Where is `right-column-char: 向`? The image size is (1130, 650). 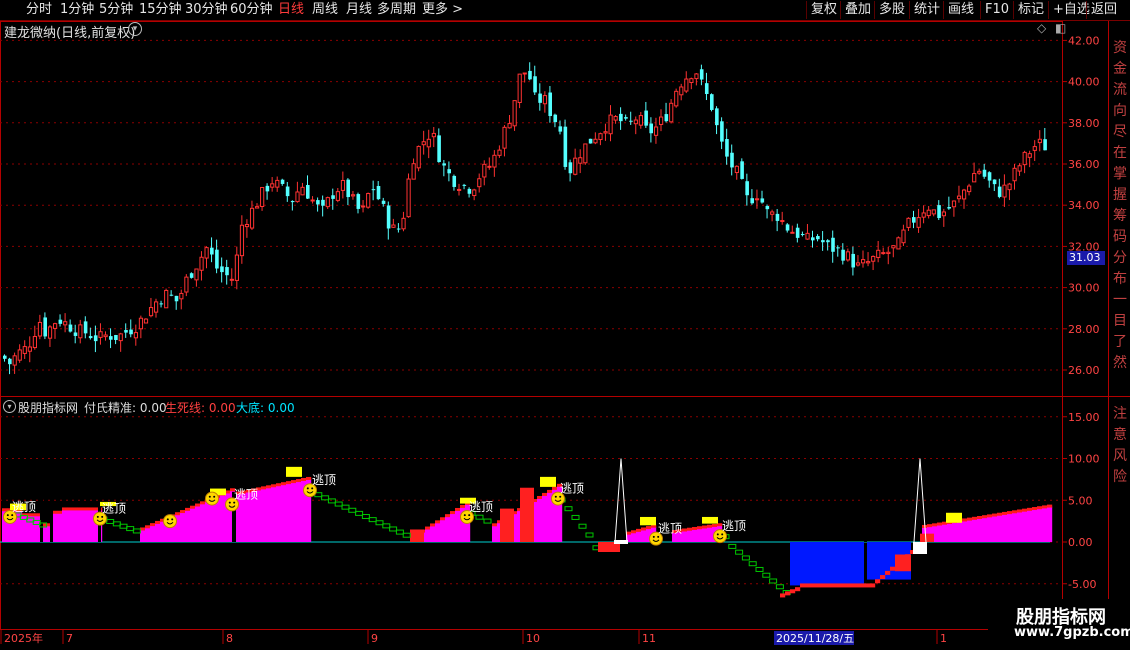 right-column-char: 向 is located at coordinates (1120, 111).